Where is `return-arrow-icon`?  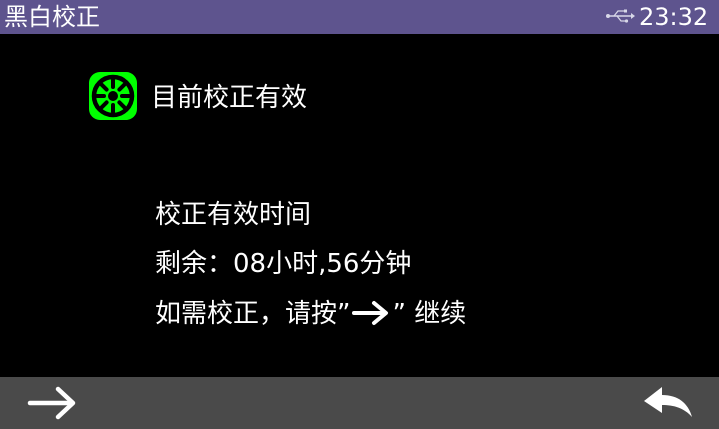
return-arrow-icon is located at coordinates (668, 402).